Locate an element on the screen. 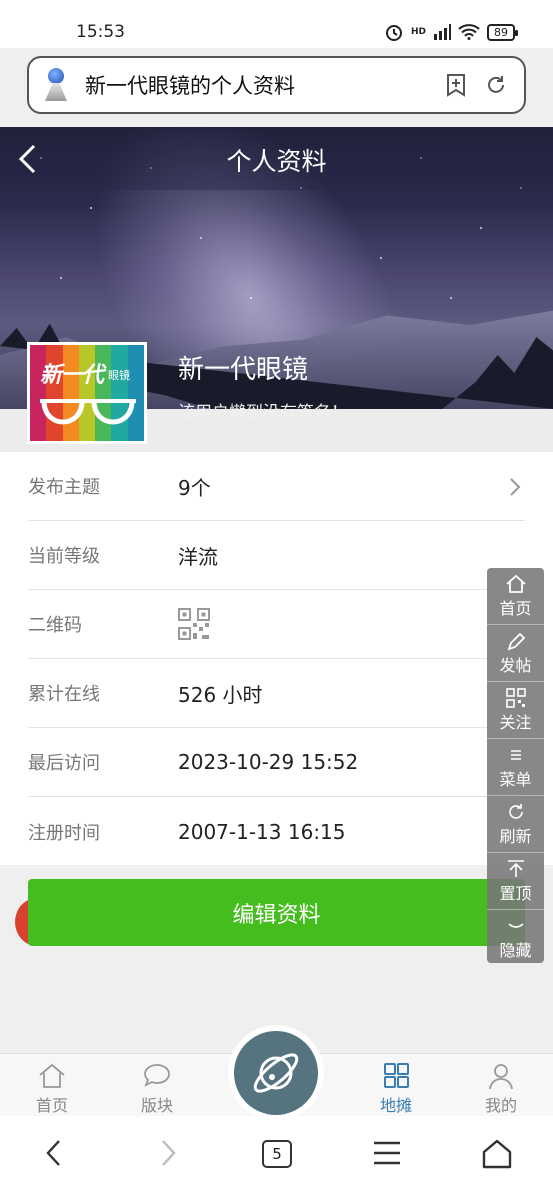 This screenshot has width=553, height=1200. browser-logo-icon is located at coordinates (56, 85).